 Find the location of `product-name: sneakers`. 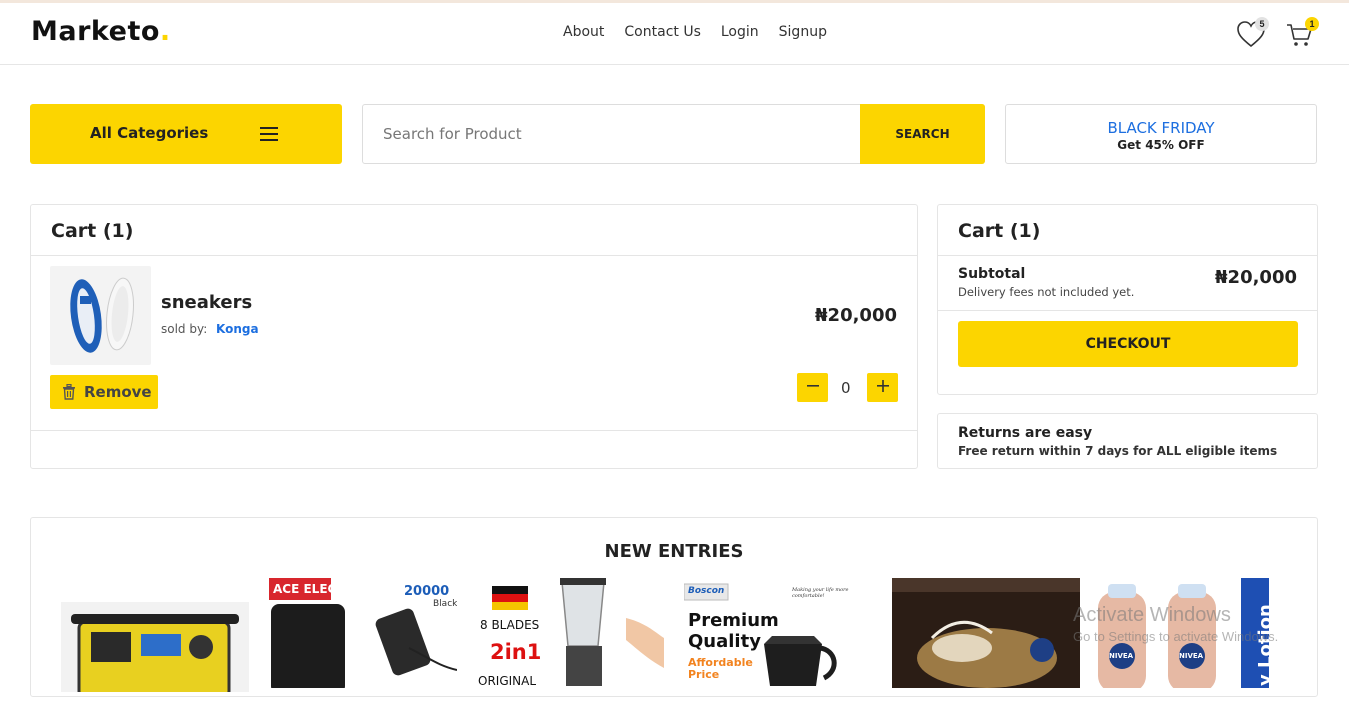

product-name: sneakers is located at coordinates (206, 302).